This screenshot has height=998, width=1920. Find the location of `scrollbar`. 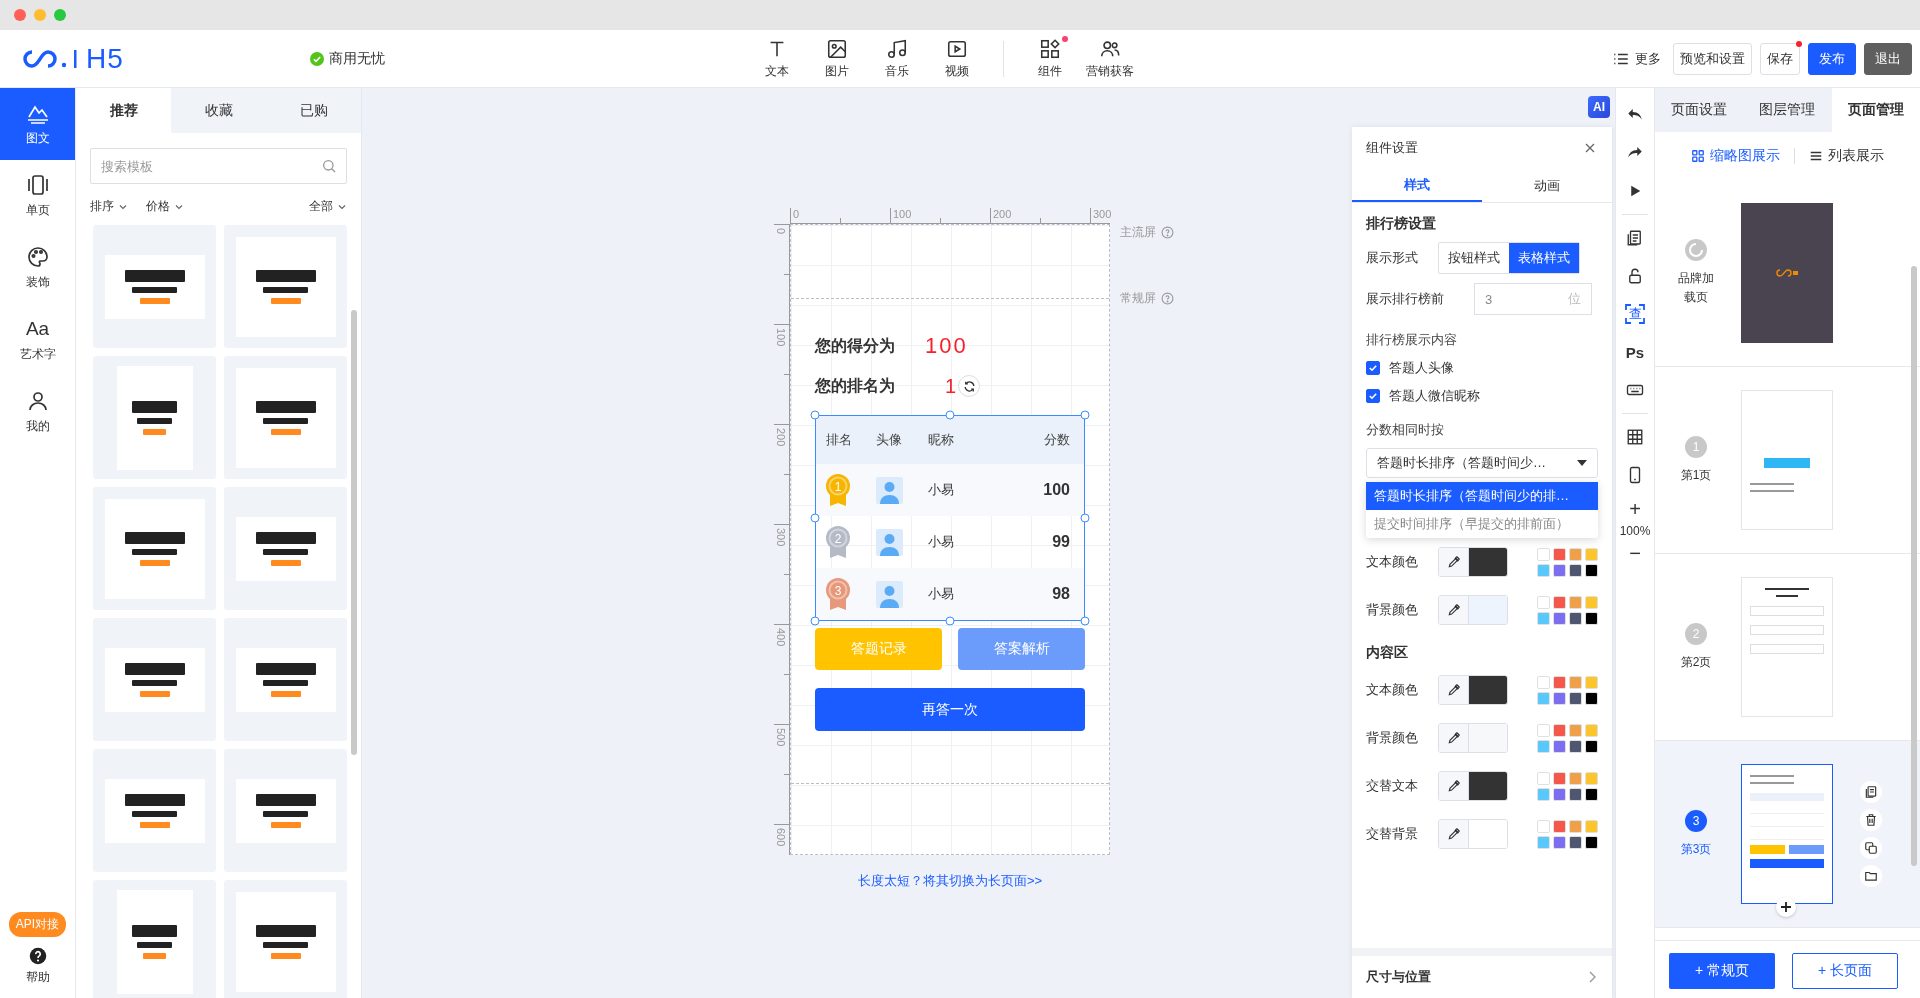

scrollbar is located at coordinates (1914, 566).